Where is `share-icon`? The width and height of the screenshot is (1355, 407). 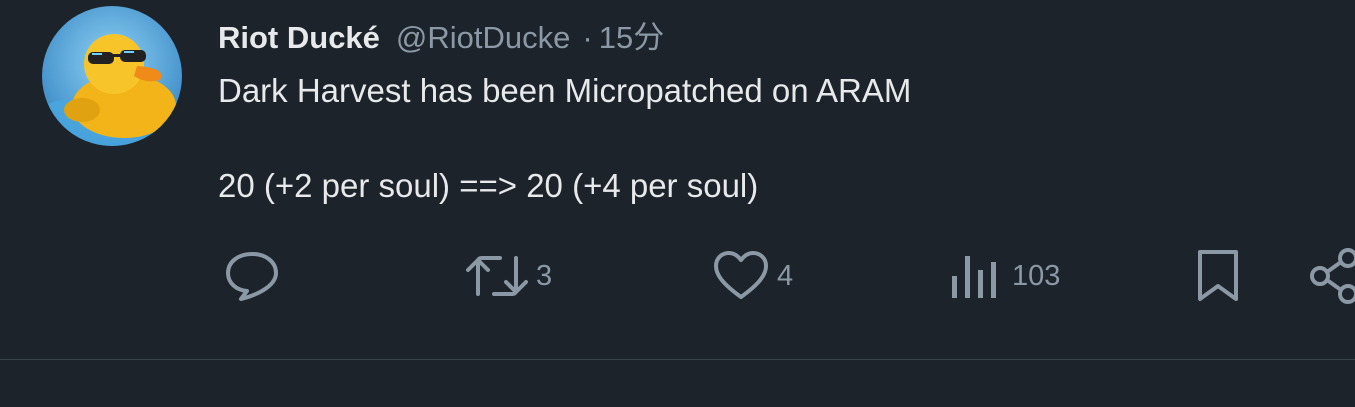 share-icon is located at coordinates (1332, 276).